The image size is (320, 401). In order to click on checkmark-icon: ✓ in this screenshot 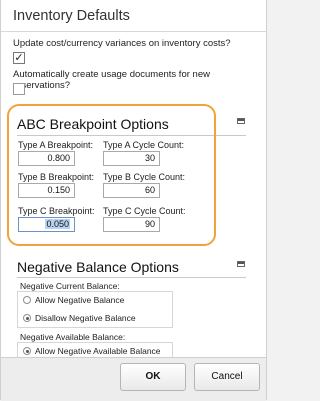, I will do `click(19, 58)`.